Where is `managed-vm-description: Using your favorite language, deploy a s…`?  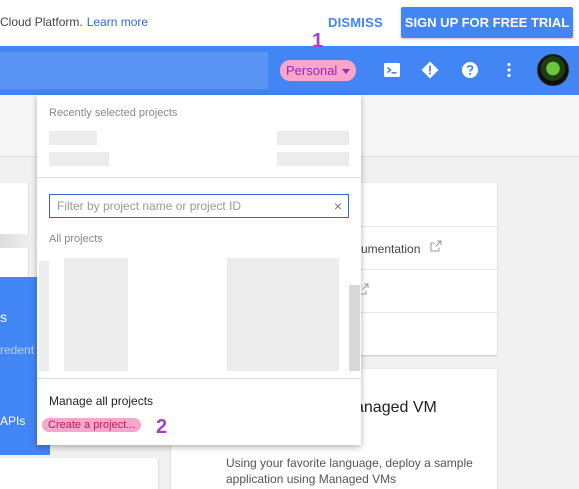
managed-vm-description: Using your favorite language, deploy a s… is located at coordinates (349, 471).